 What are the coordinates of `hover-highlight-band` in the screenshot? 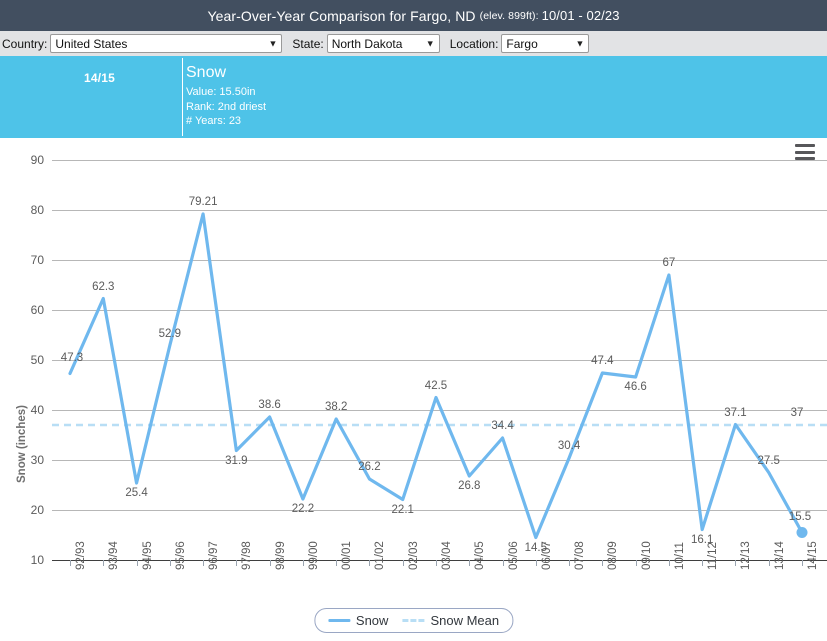 It's located at (413, 97).